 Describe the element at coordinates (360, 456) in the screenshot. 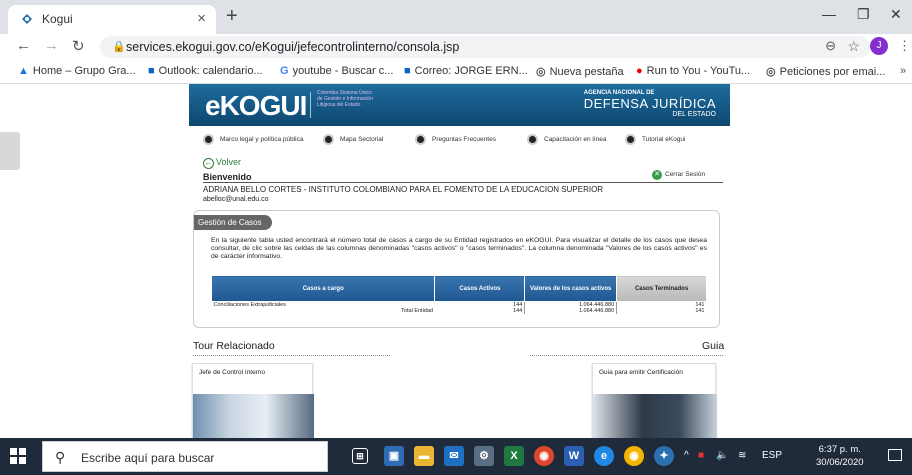

I see `task-view-icon: ⊞` at that location.